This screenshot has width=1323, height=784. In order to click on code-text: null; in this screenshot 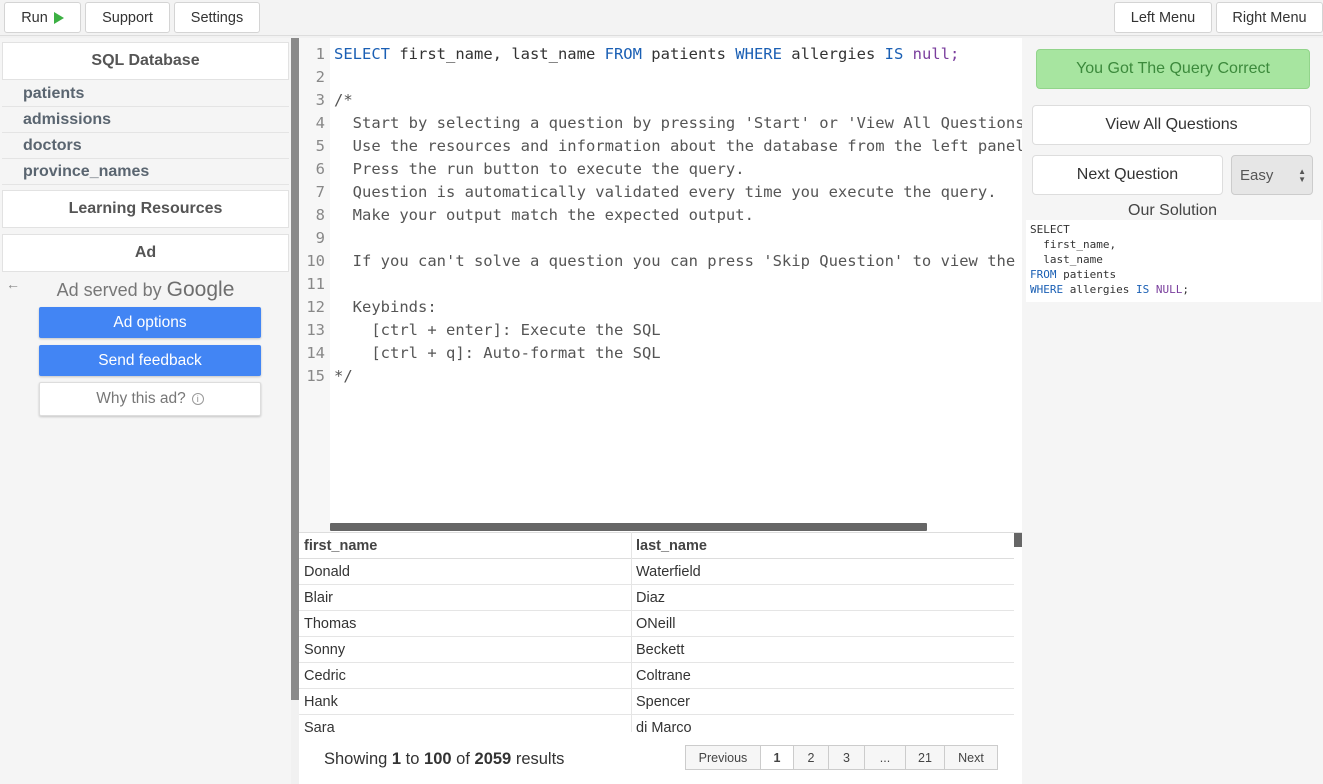, I will do `click(931, 54)`.